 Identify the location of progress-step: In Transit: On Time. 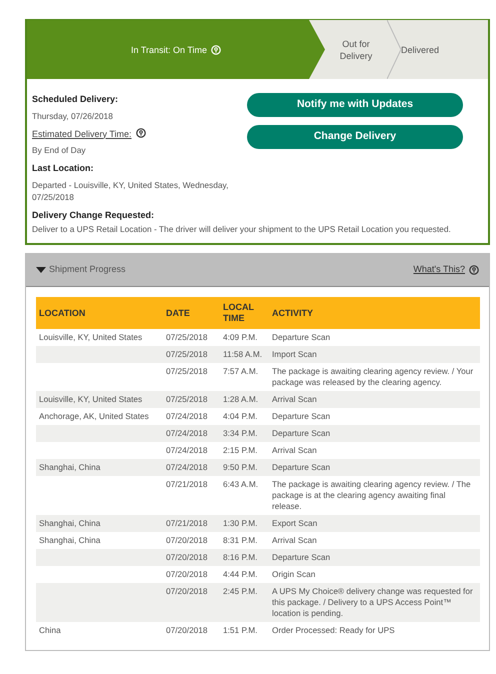
(176, 49).